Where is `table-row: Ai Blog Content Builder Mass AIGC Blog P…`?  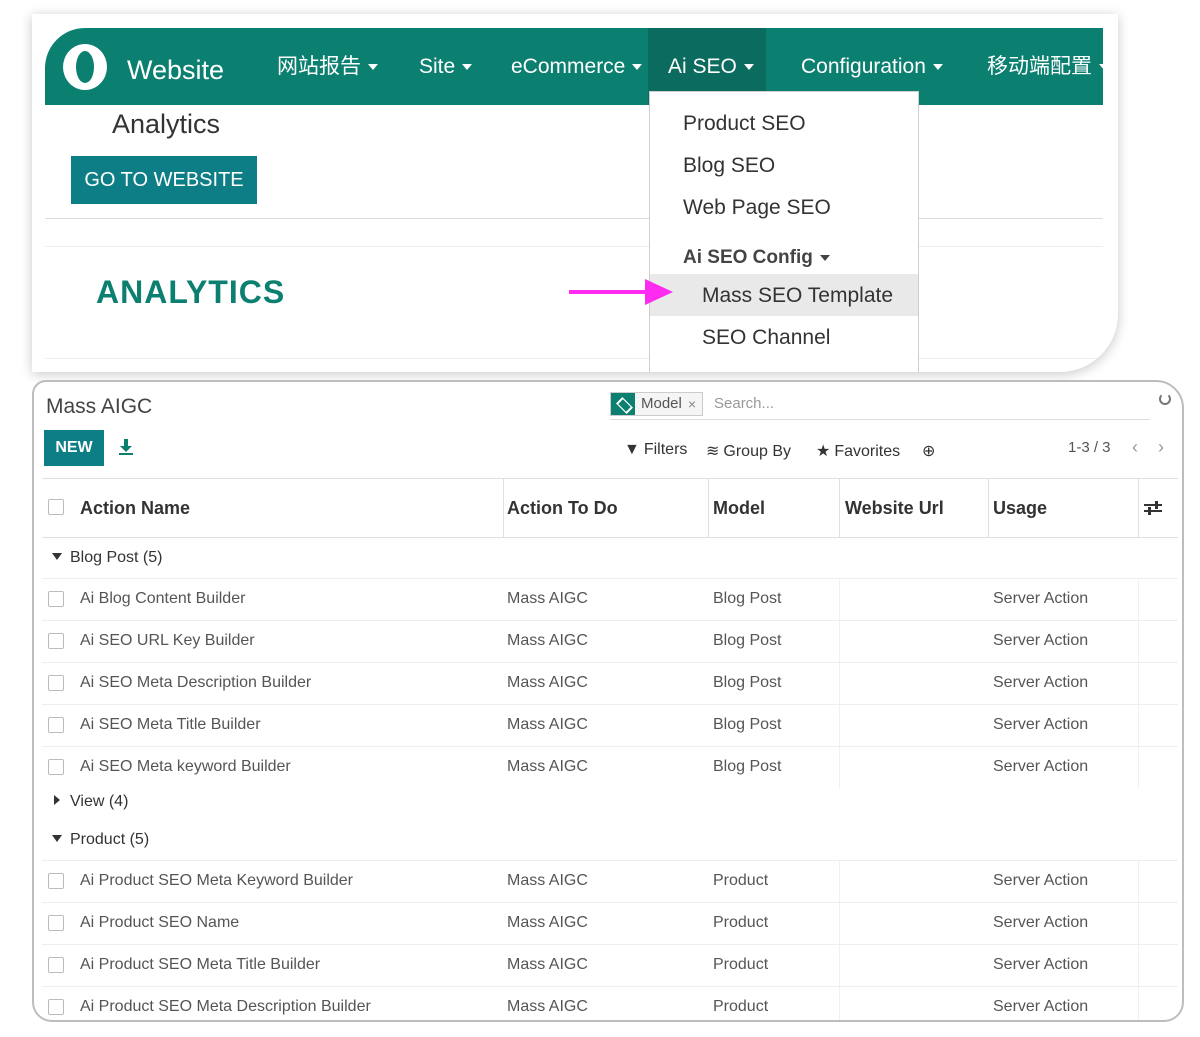 table-row: Ai Blog Content Builder Mass AIGC Blog P… is located at coordinates (610, 599).